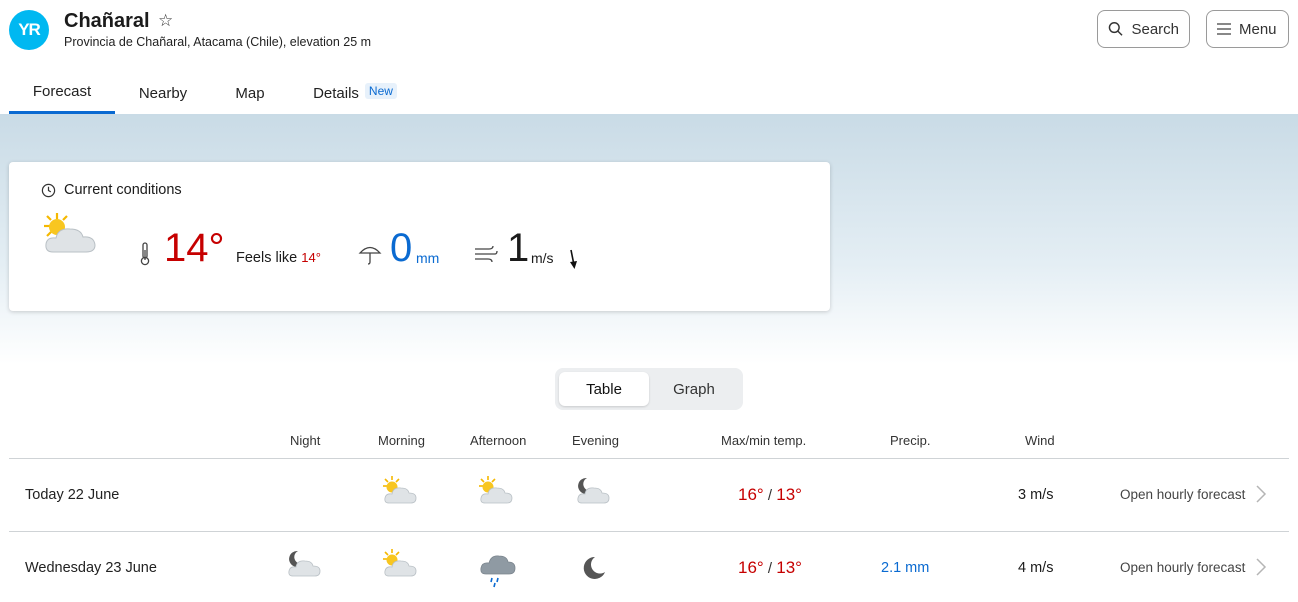 The height and width of the screenshot is (602, 1298). I want to click on tab-nearby-label: Nearby, so click(163, 93).